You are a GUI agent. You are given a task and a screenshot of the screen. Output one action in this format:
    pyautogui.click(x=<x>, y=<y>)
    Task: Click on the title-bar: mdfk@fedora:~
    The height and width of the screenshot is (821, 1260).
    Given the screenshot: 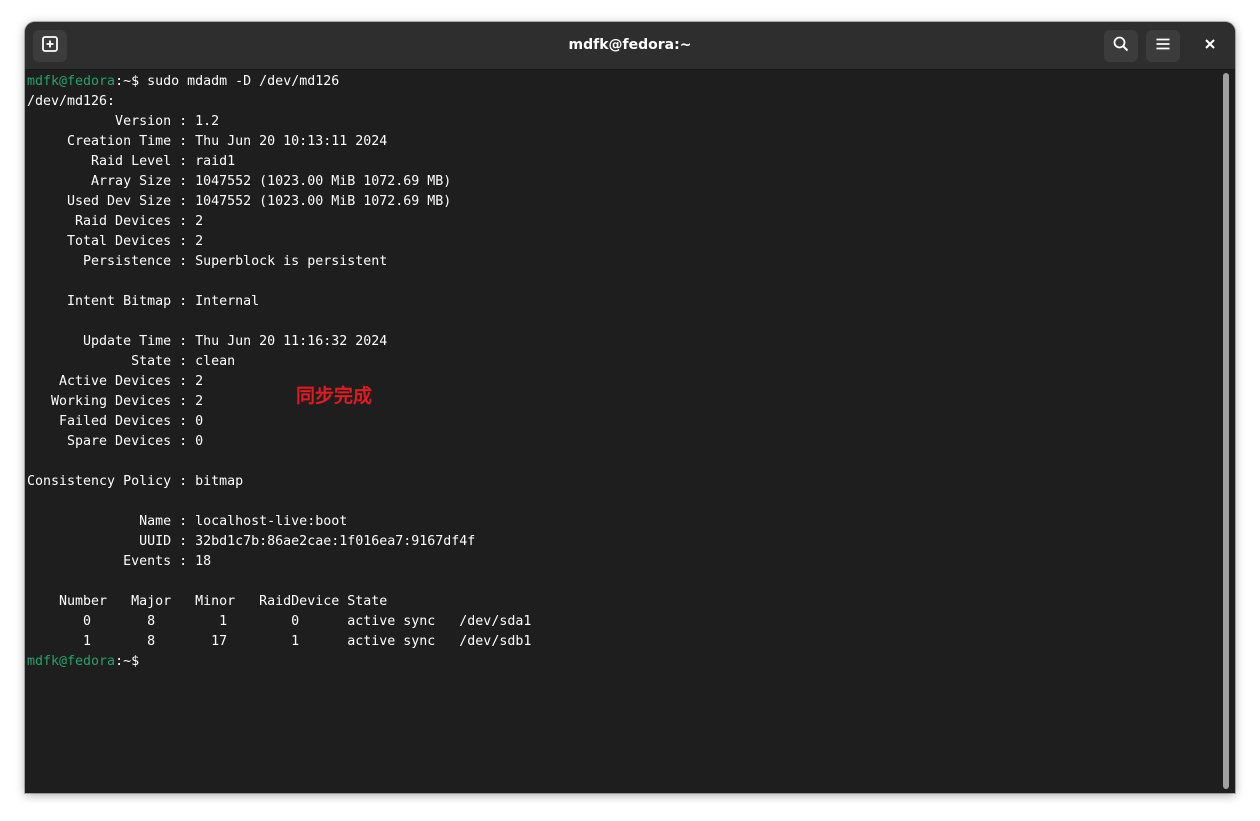 What is the action you would take?
    pyautogui.click(x=630, y=46)
    